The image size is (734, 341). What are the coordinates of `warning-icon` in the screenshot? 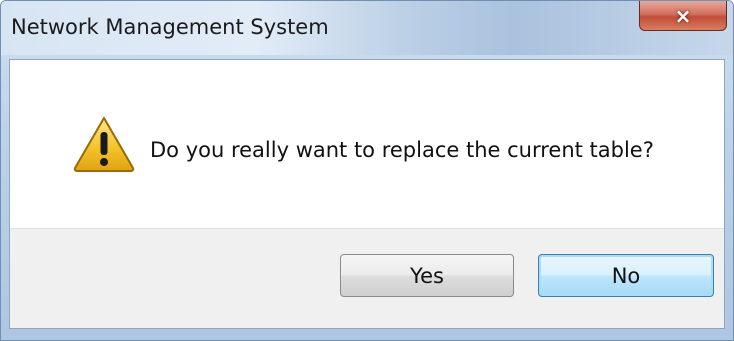 It's located at (104, 144).